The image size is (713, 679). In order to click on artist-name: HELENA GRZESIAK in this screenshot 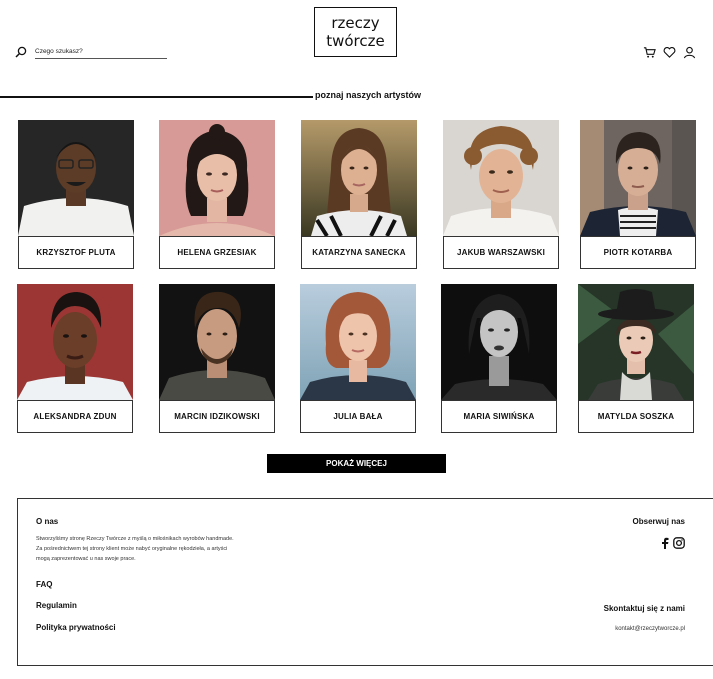, I will do `click(217, 252)`.